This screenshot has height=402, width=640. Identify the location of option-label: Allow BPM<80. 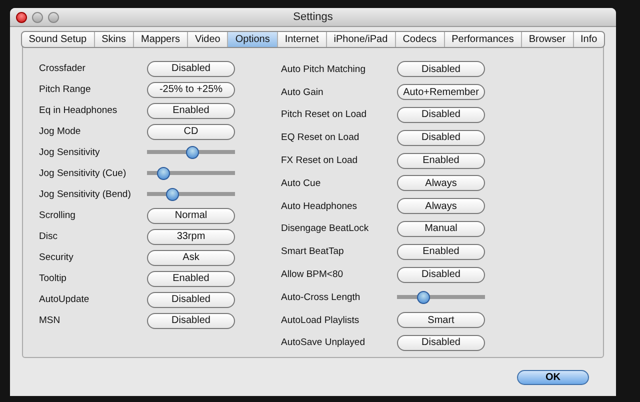
(312, 274).